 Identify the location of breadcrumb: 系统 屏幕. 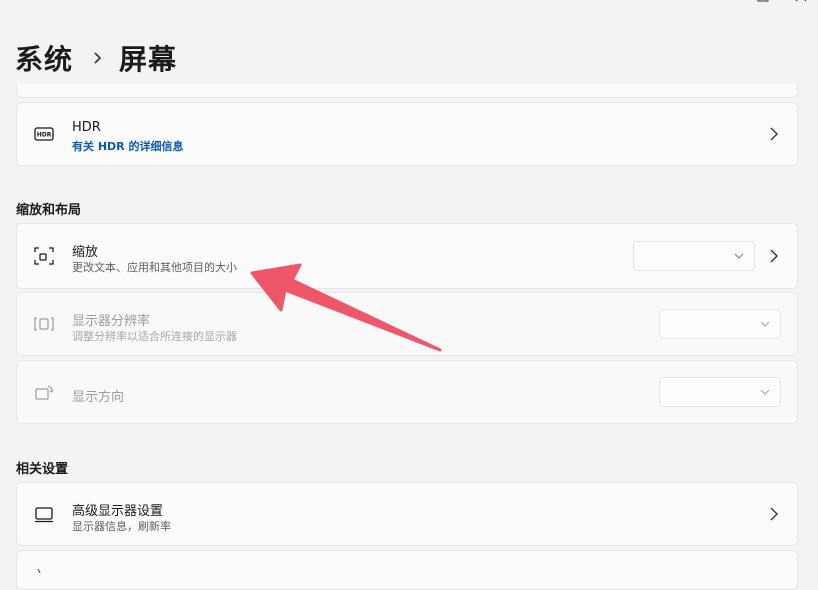
(96, 58).